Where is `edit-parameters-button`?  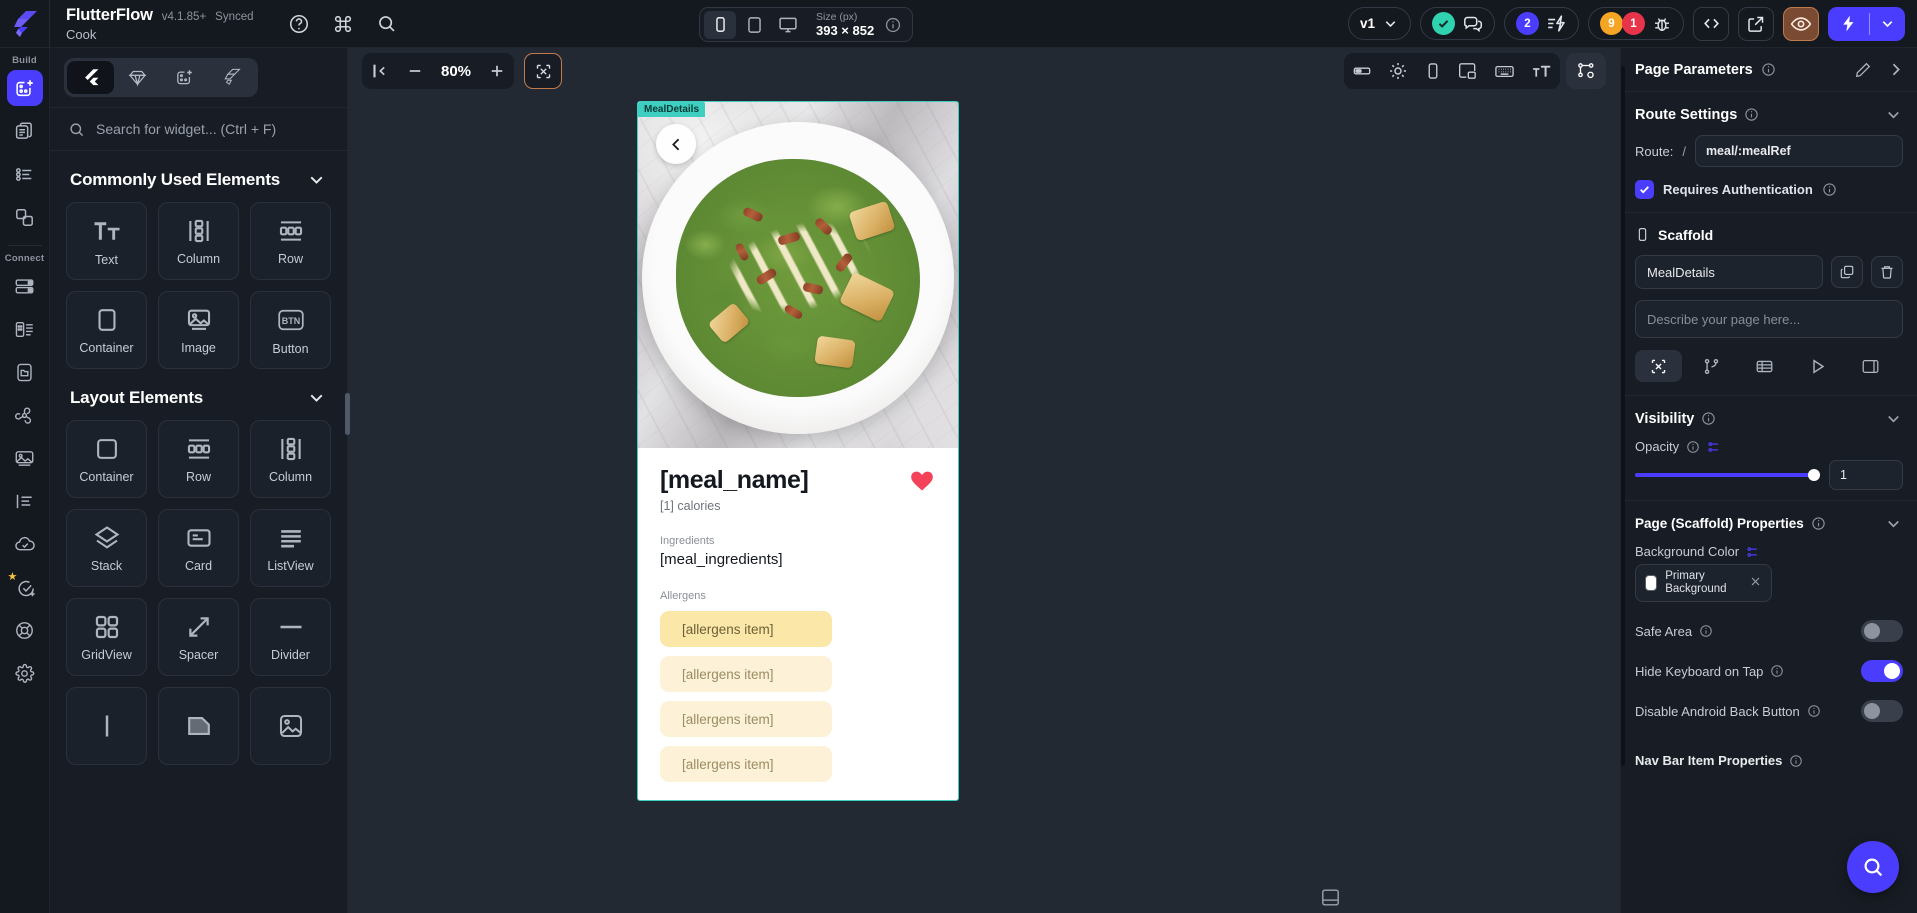
edit-parameters-button is located at coordinates (1863, 70).